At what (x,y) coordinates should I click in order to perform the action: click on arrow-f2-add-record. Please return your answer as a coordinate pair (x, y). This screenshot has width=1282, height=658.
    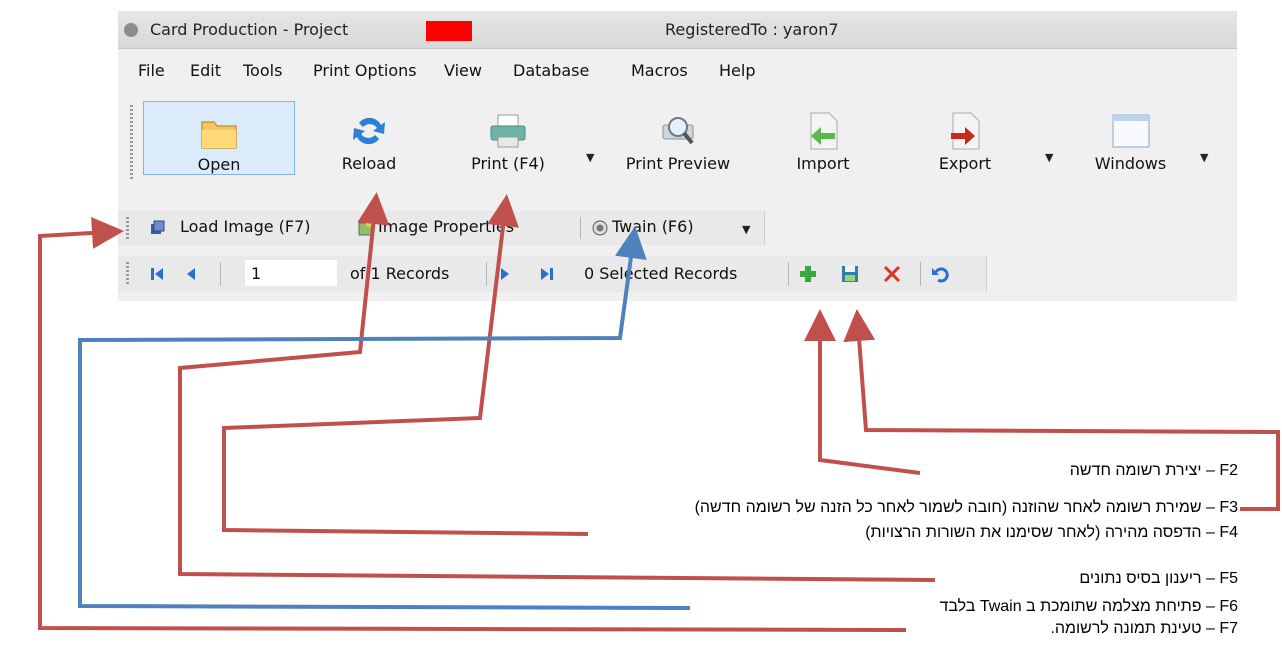
    Looking at the image, I should click on (862, 392).